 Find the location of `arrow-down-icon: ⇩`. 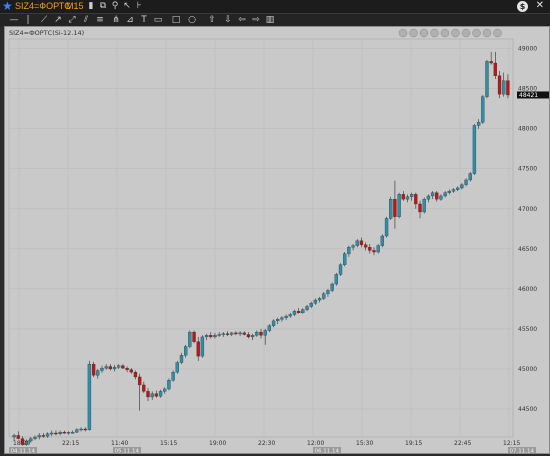

arrow-down-icon: ⇩ is located at coordinates (228, 20).